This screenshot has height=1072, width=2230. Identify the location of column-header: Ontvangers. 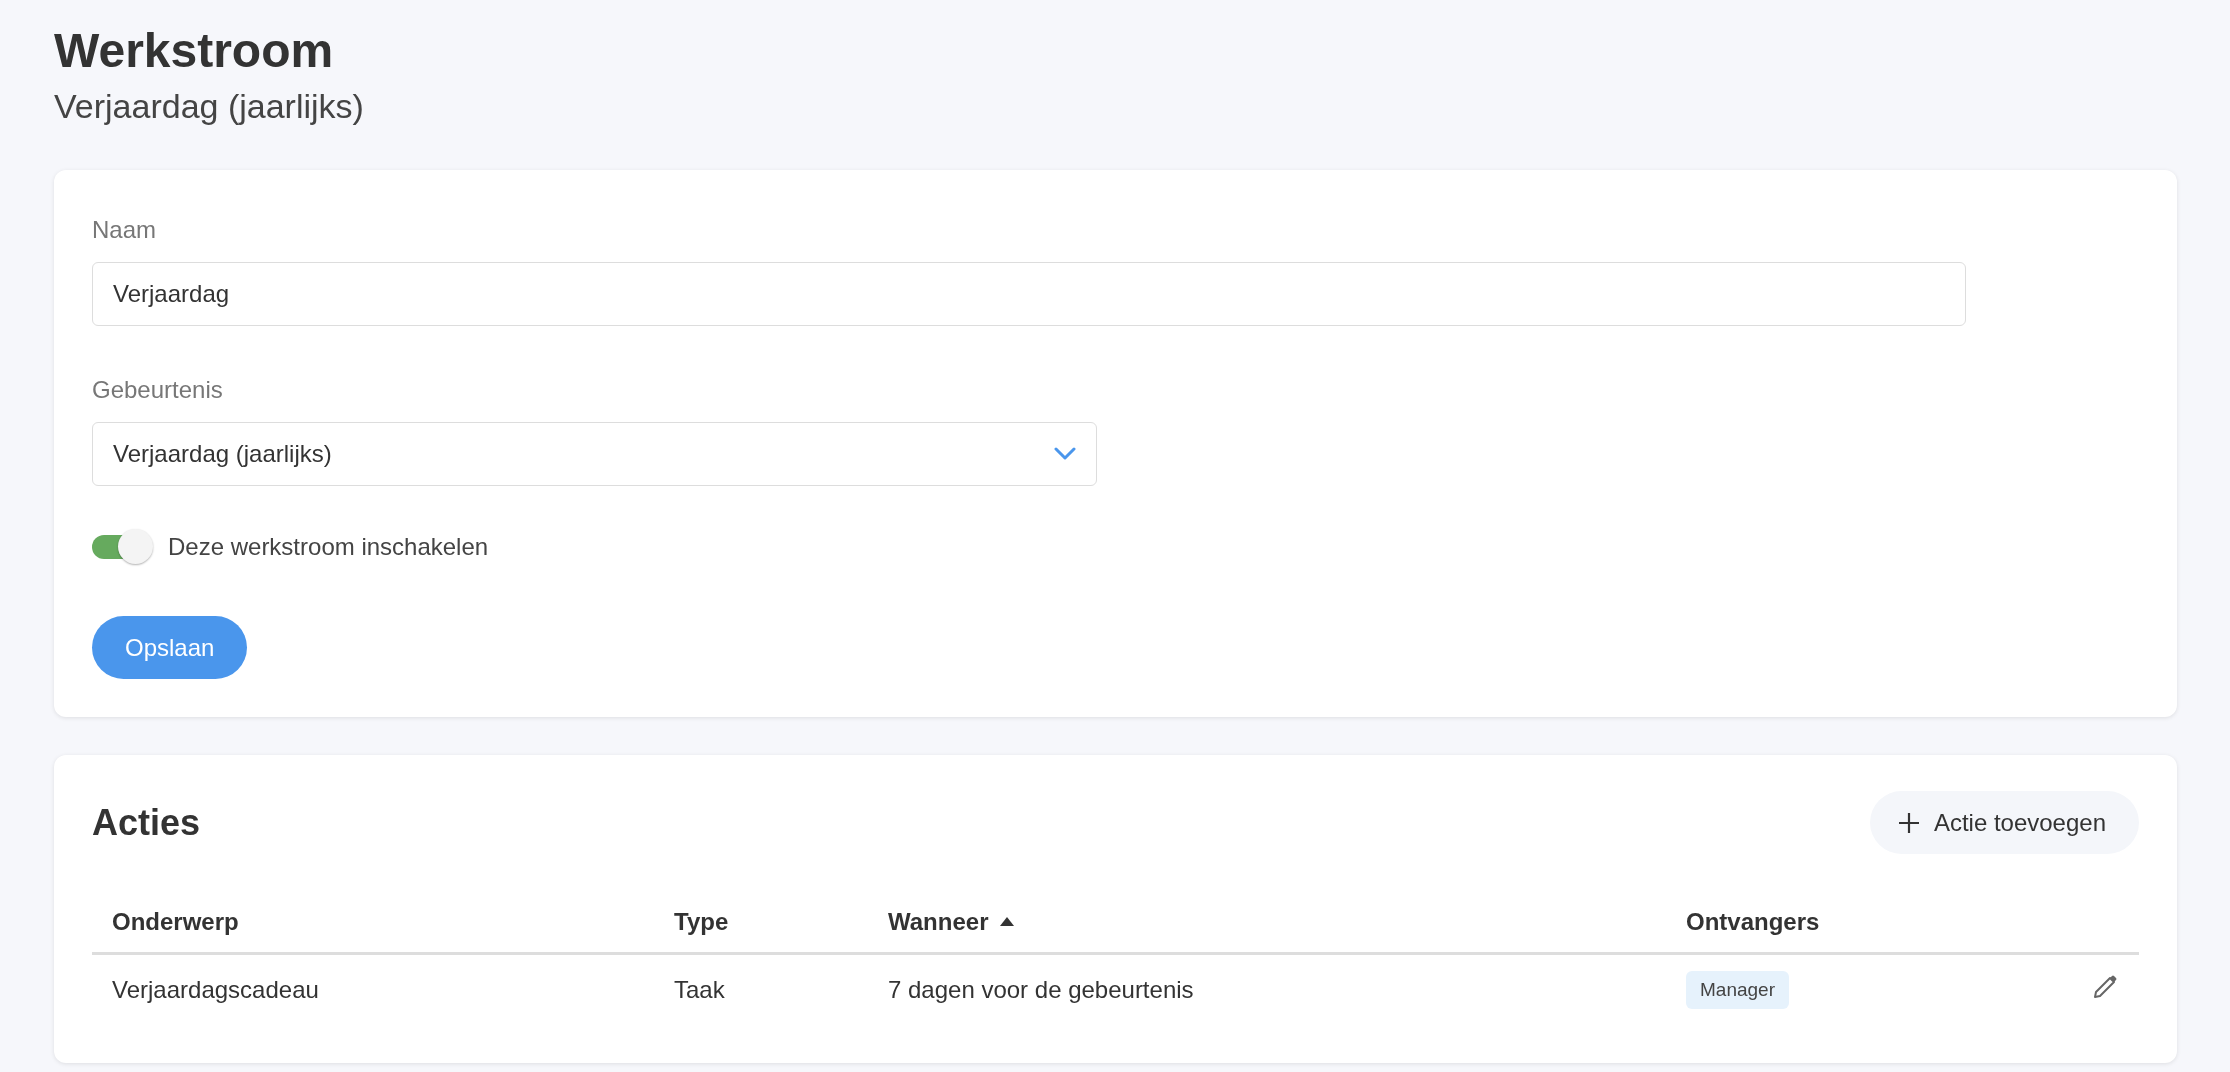
(1836, 924).